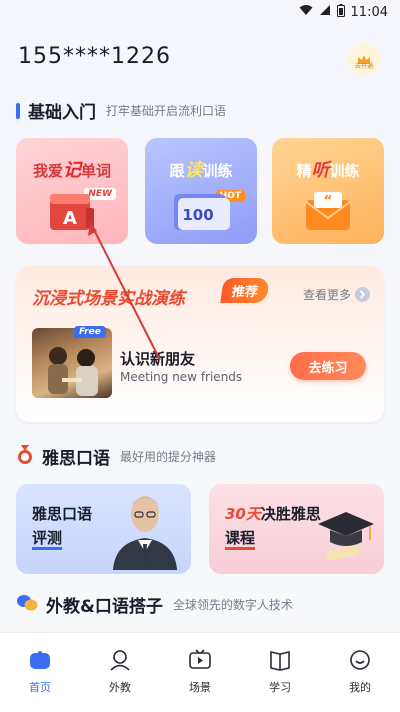 This screenshot has height=712, width=400. What do you see at coordinates (280, 662) in the screenshot?
I see `book-icon` at bounding box center [280, 662].